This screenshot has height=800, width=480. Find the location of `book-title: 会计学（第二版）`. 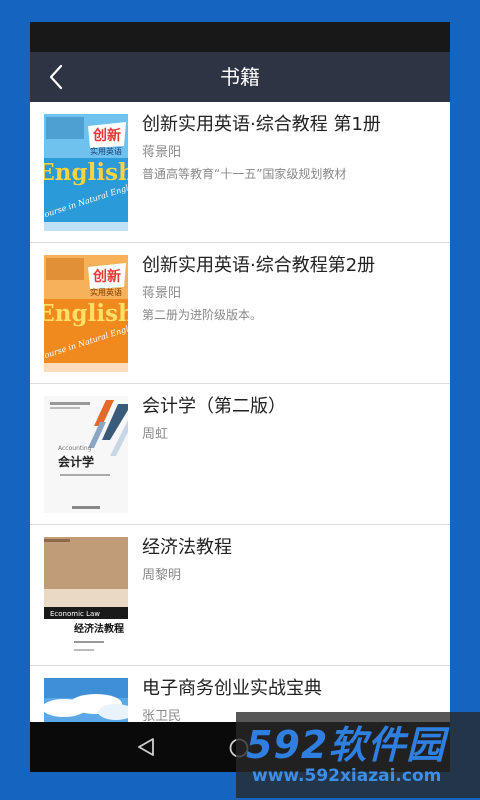

book-title: 会计学（第二版） is located at coordinates (214, 406).